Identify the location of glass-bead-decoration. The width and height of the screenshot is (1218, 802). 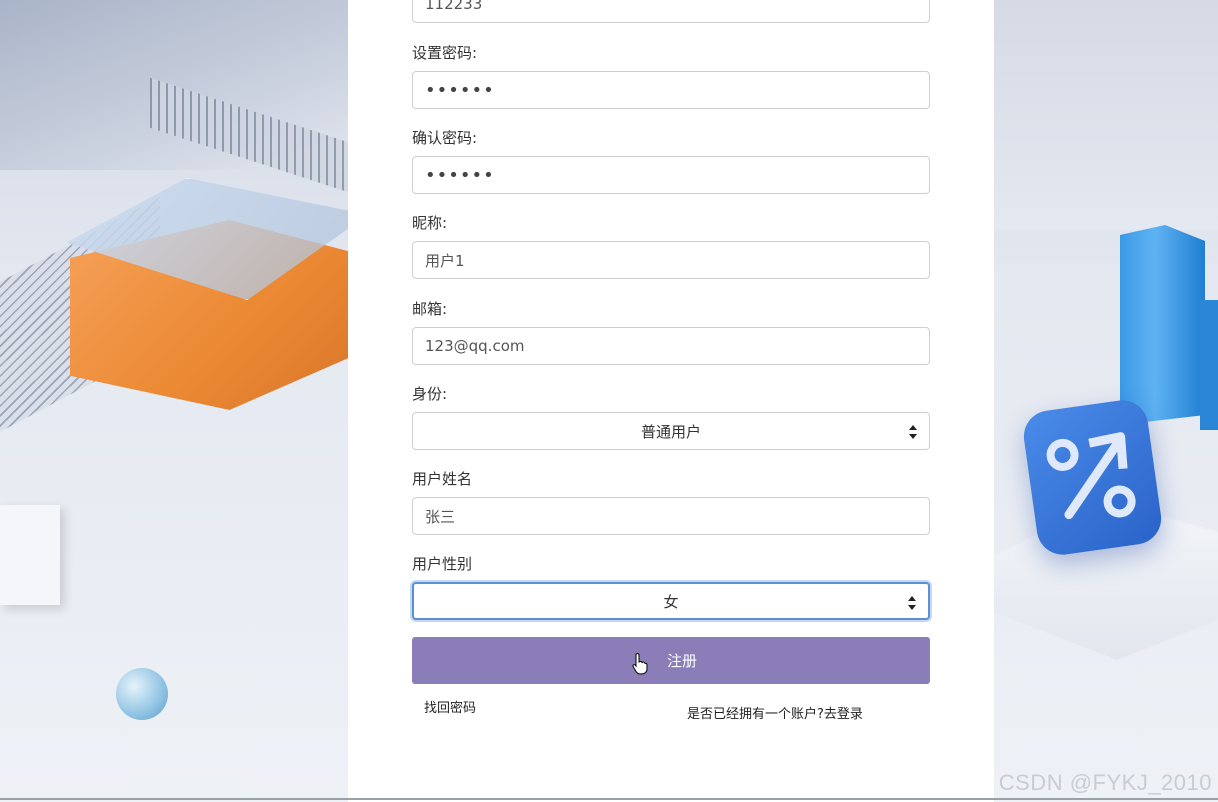
(142, 694).